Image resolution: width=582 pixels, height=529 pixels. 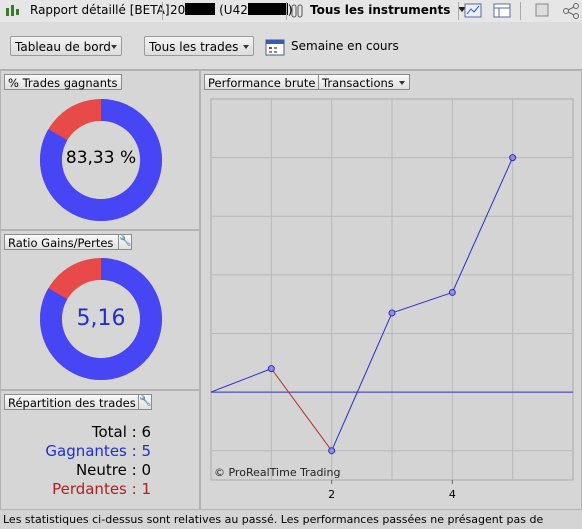 I want to click on win-rate-panel: % Trades gagnants 83,33 %, so click(x=100, y=150).